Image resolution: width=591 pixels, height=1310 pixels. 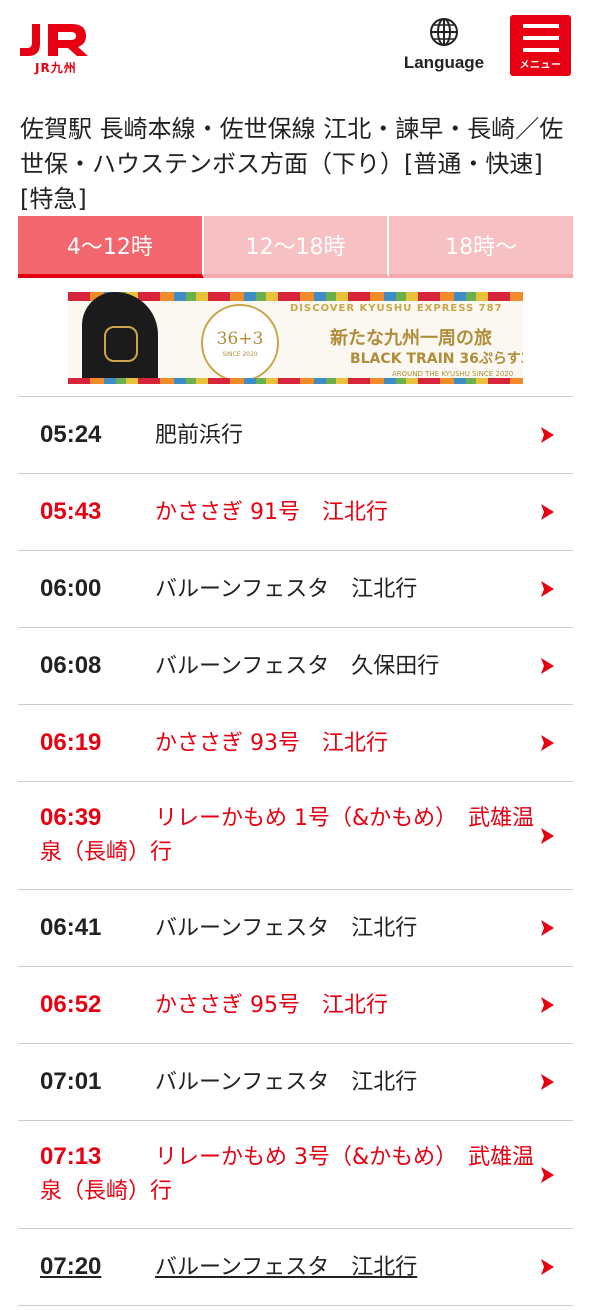 I want to click on row-text: 06:19 かささぎ 93号 江北行, so click(x=289, y=743).